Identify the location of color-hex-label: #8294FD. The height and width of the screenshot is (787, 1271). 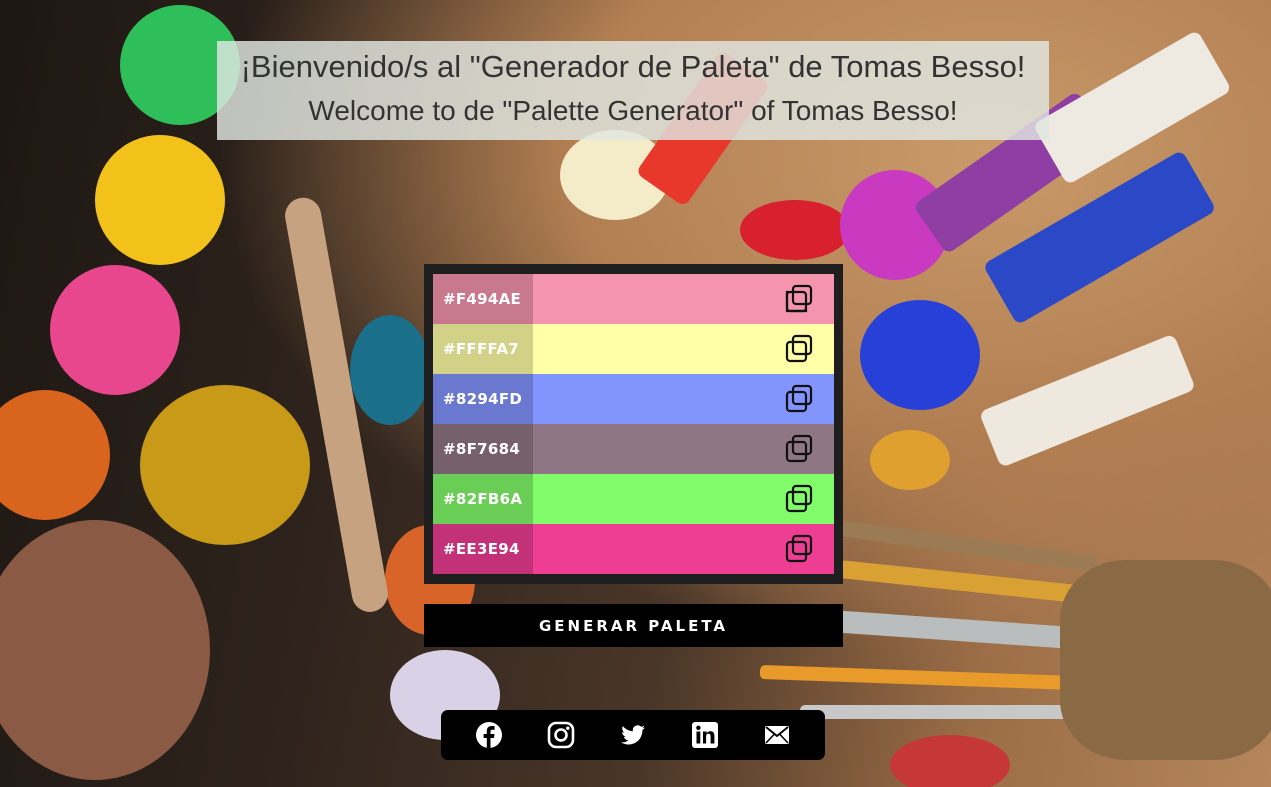
(483, 399).